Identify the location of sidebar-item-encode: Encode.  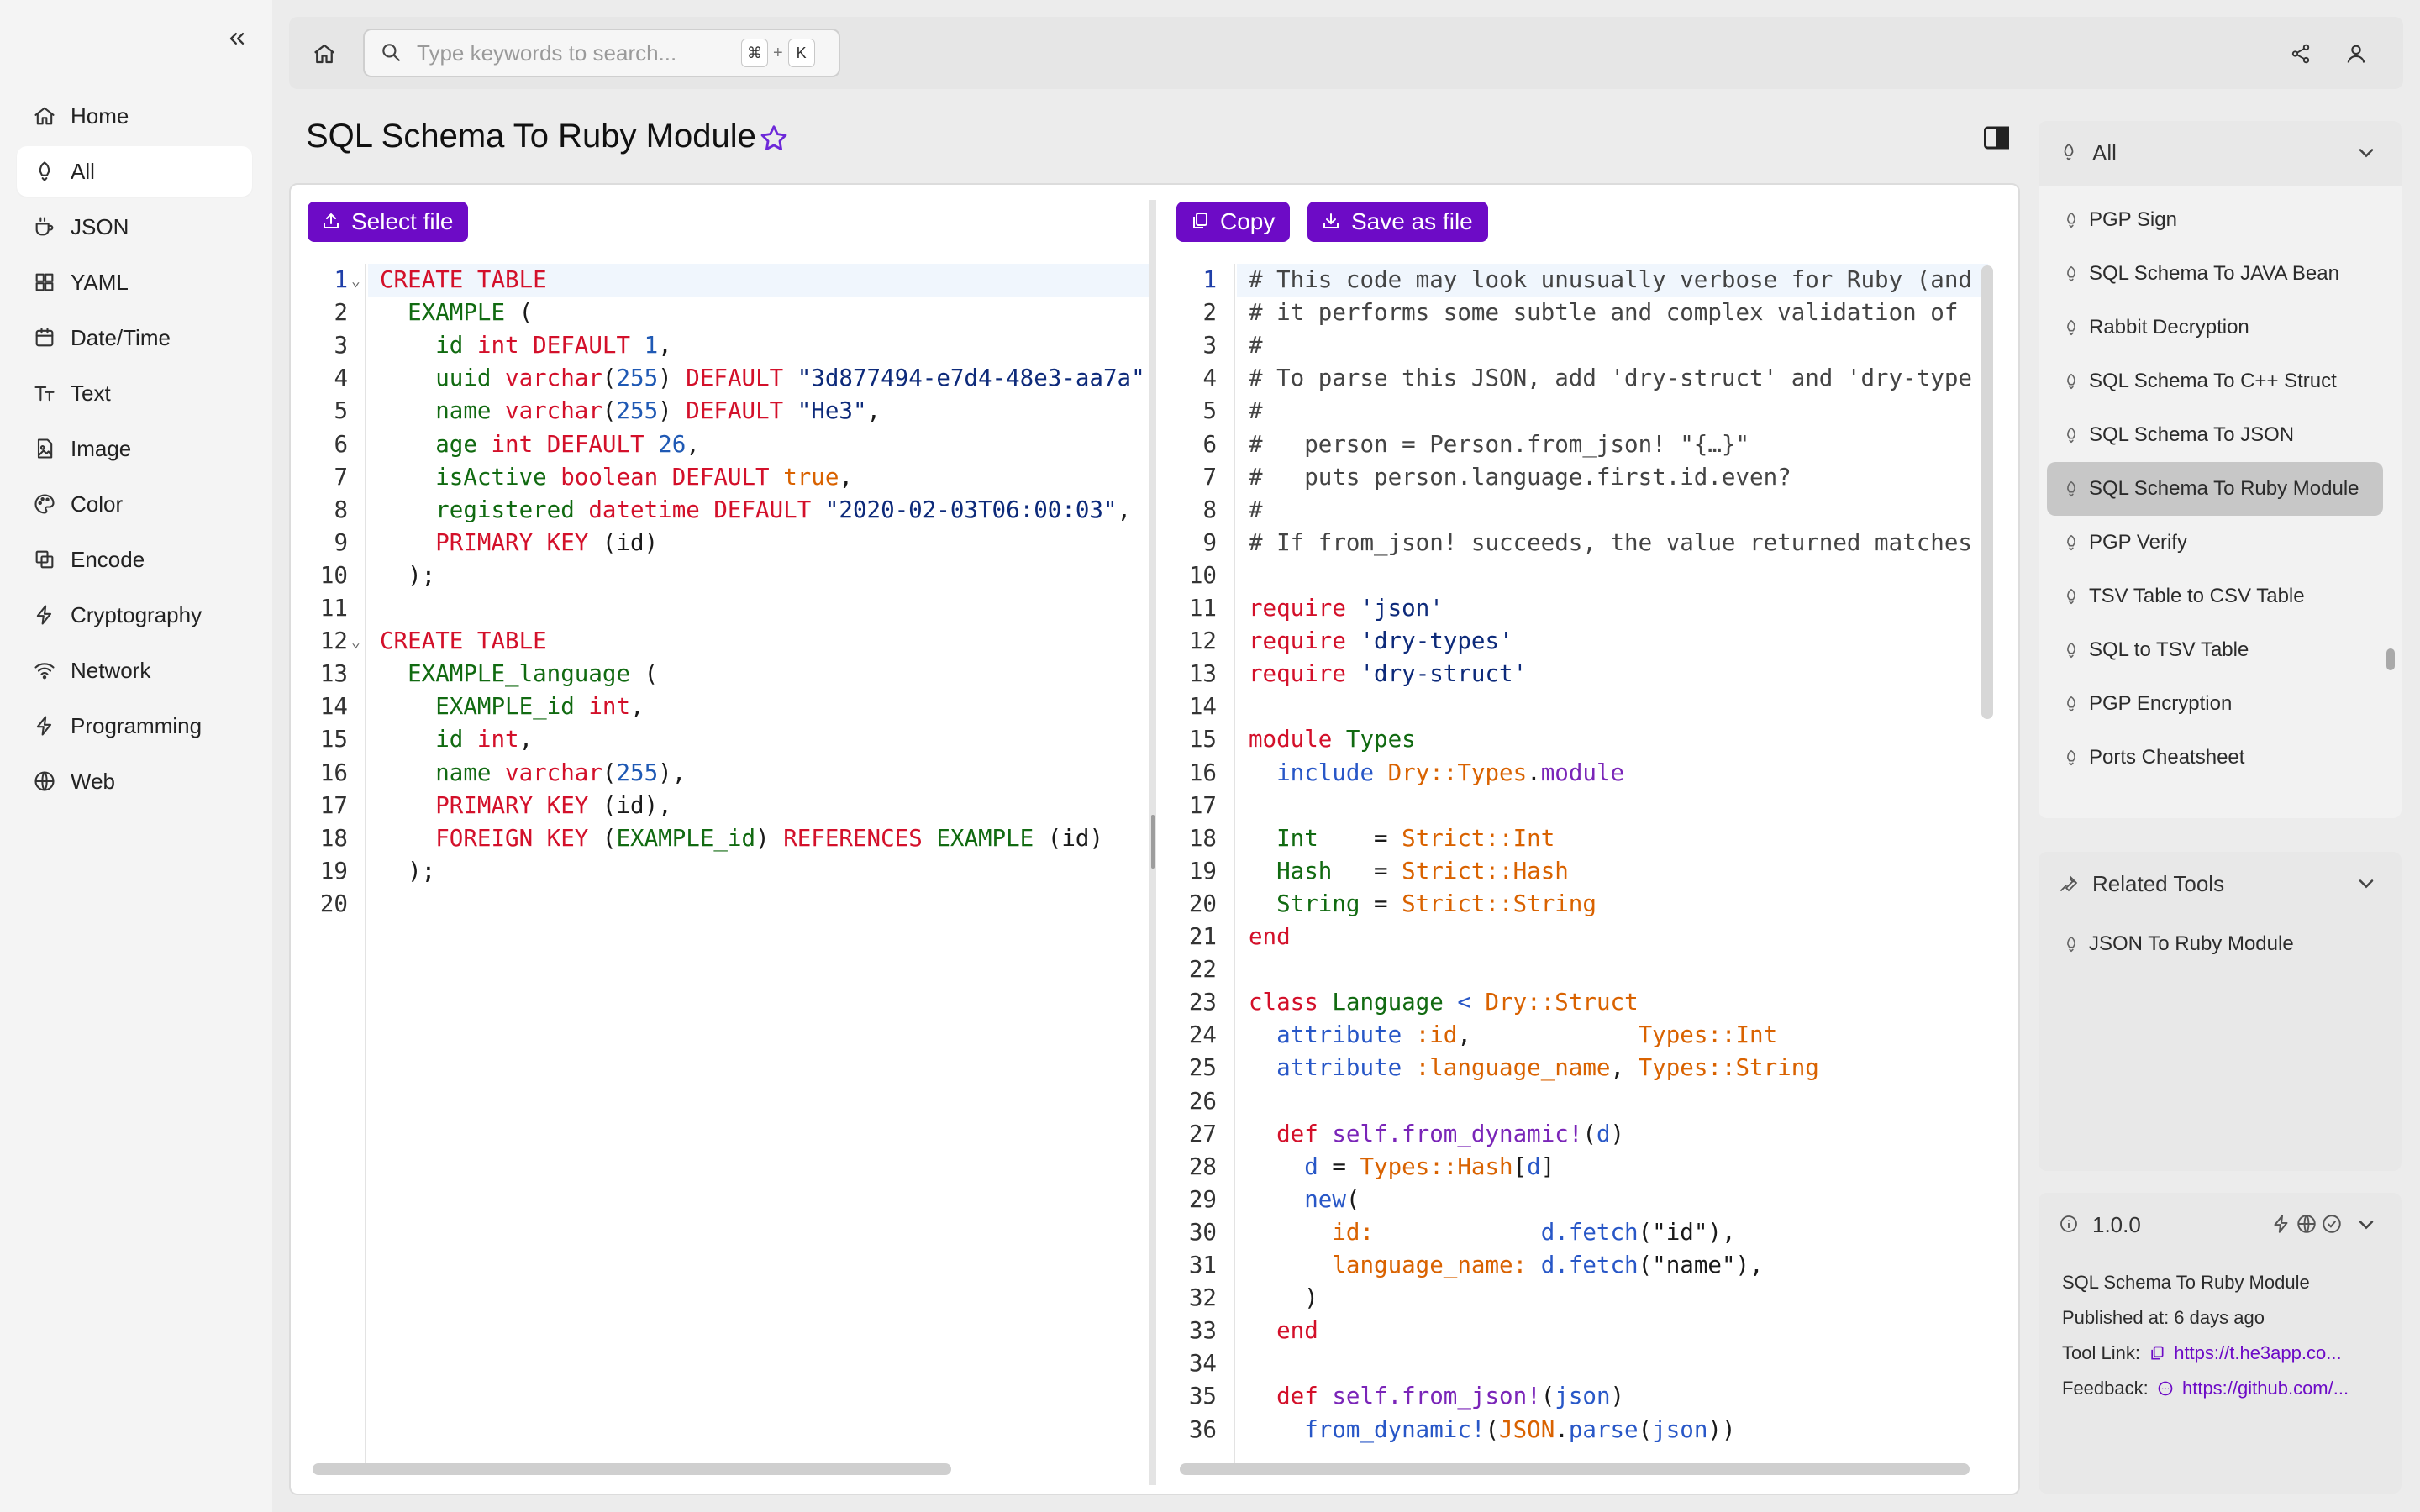
(134, 559).